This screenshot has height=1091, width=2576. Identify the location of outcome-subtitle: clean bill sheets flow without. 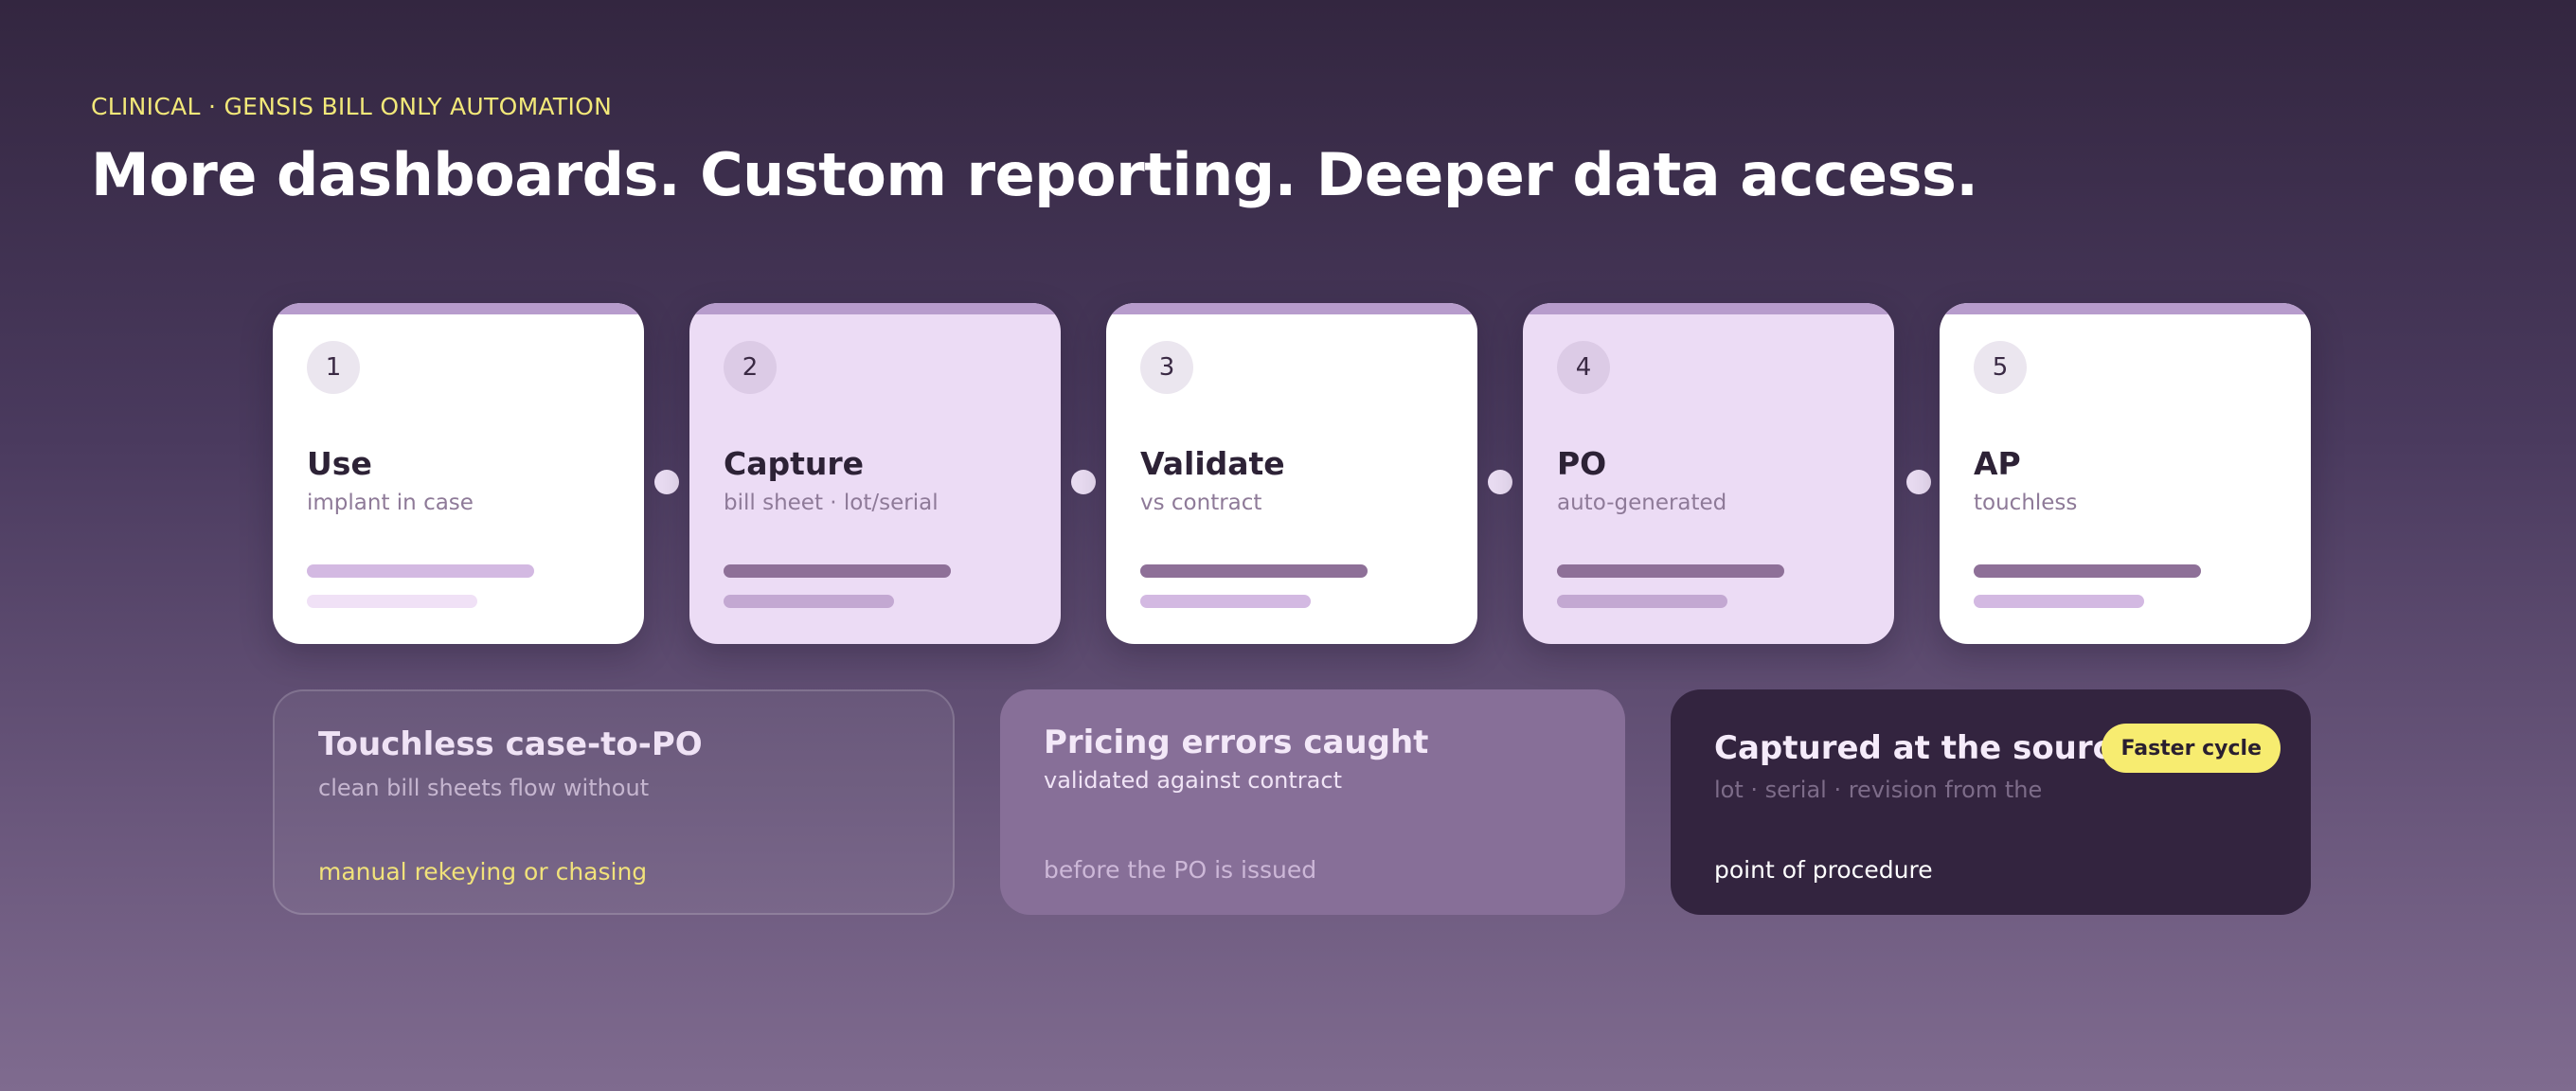
(484, 788).